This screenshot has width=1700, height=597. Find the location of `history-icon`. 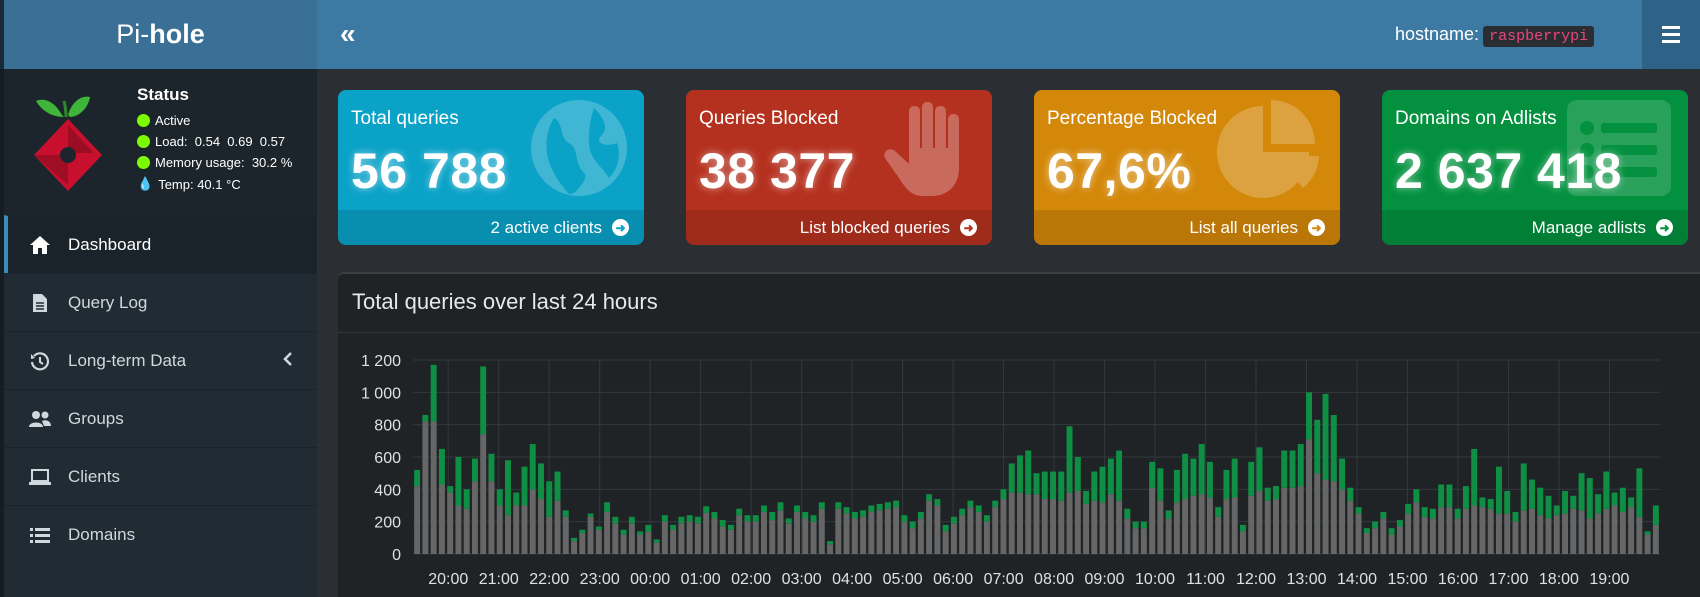

history-icon is located at coordinates (40, 361).